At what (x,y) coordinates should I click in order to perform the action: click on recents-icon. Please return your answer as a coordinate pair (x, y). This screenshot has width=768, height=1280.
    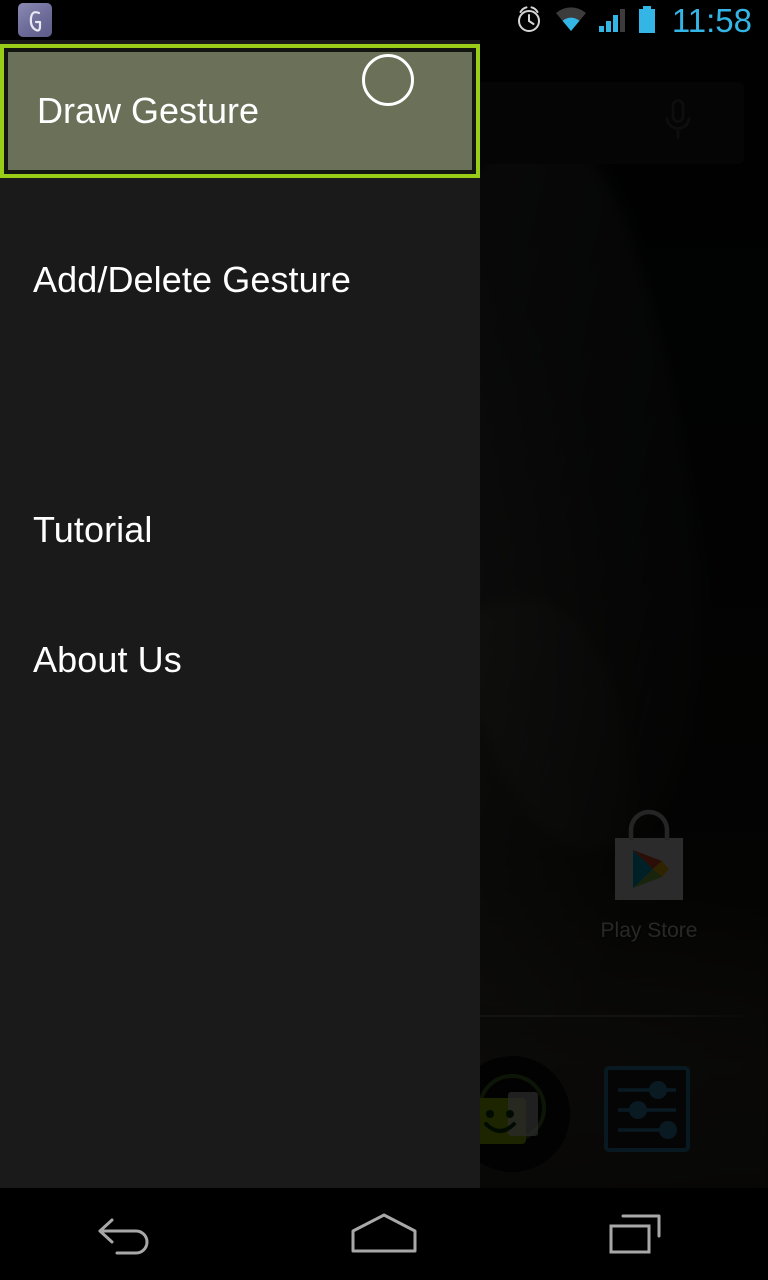
    Looking at the image, I should click on (635, 1234).